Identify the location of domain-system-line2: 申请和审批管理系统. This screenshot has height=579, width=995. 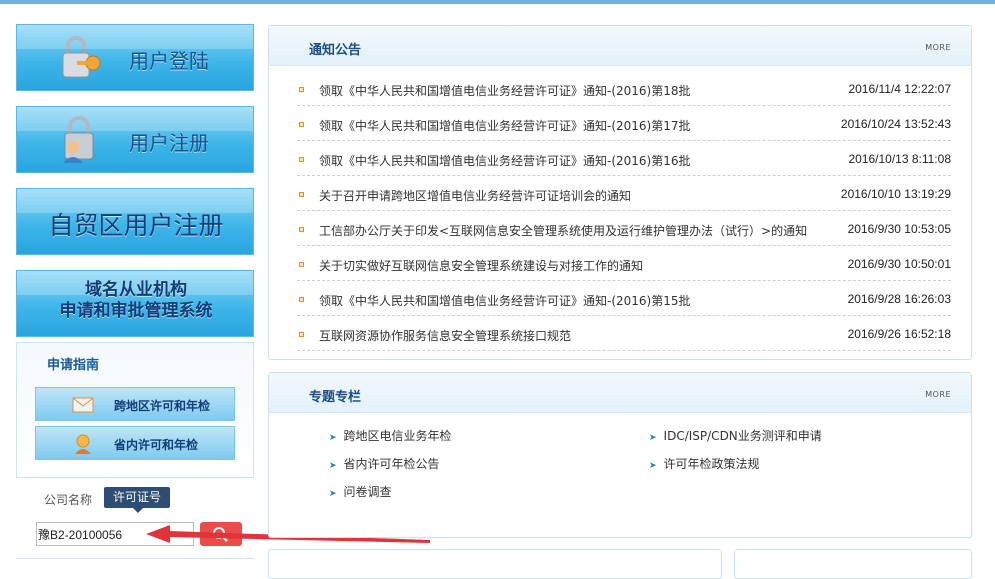
(136, 311).